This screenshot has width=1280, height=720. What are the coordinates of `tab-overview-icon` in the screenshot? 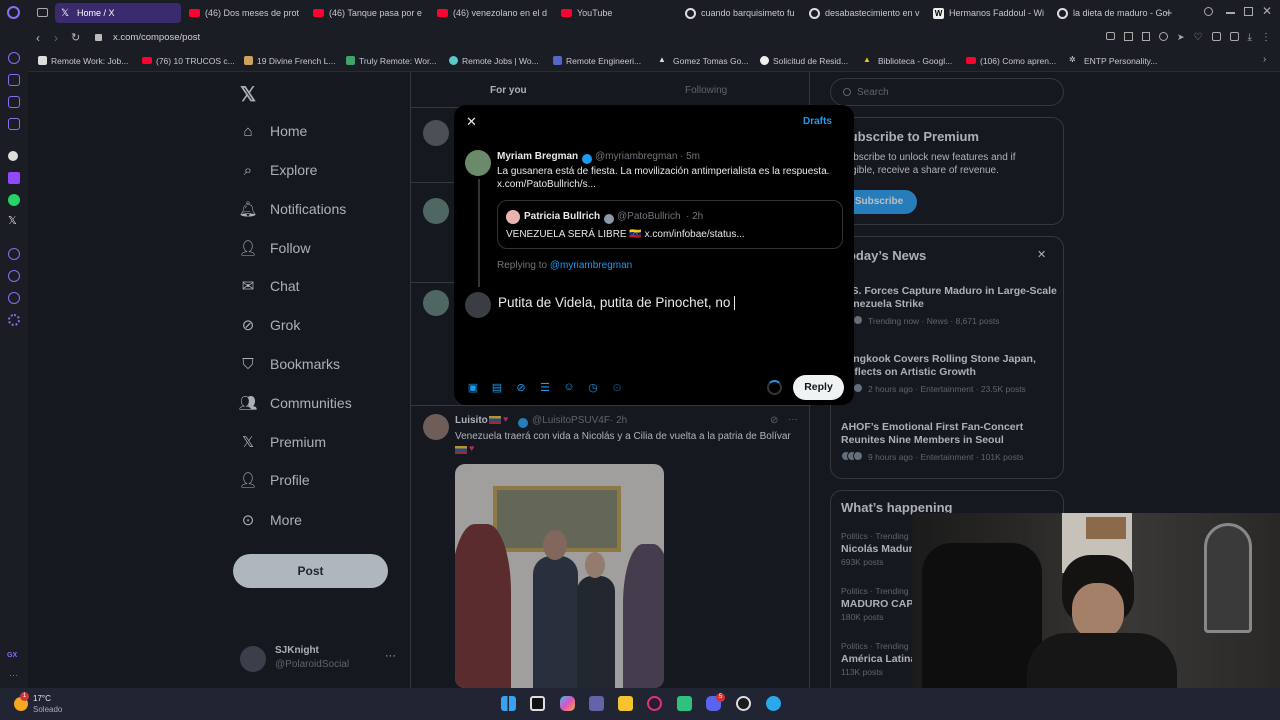 It's located at (42, 12).